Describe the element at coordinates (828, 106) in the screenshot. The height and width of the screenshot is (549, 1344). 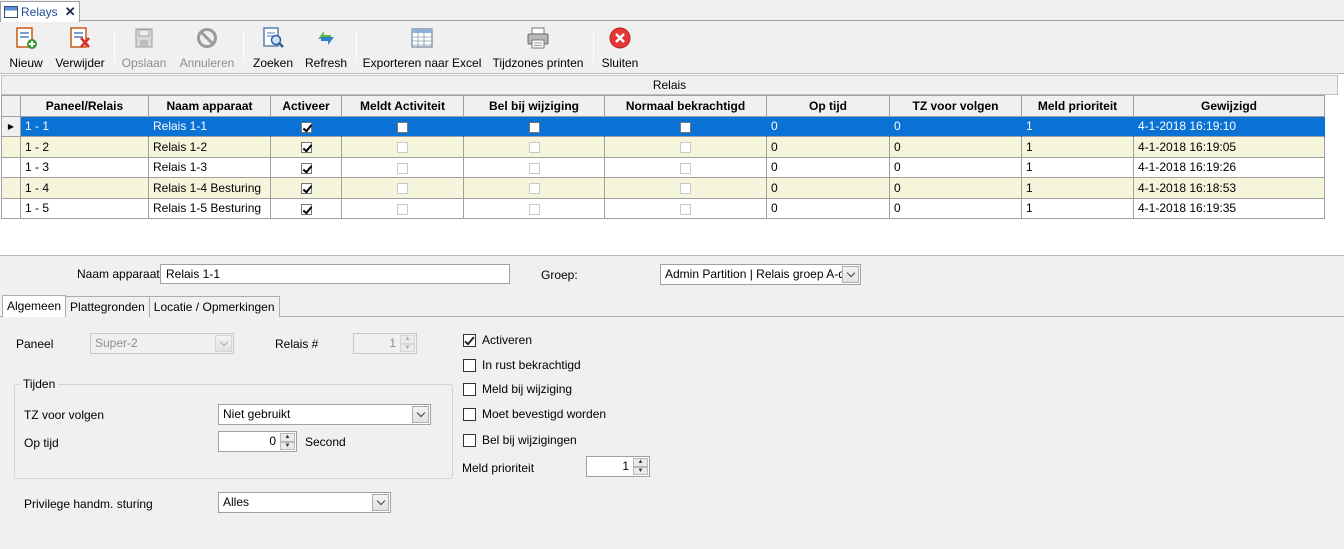
I see `column-header: Op tijd` at that location.